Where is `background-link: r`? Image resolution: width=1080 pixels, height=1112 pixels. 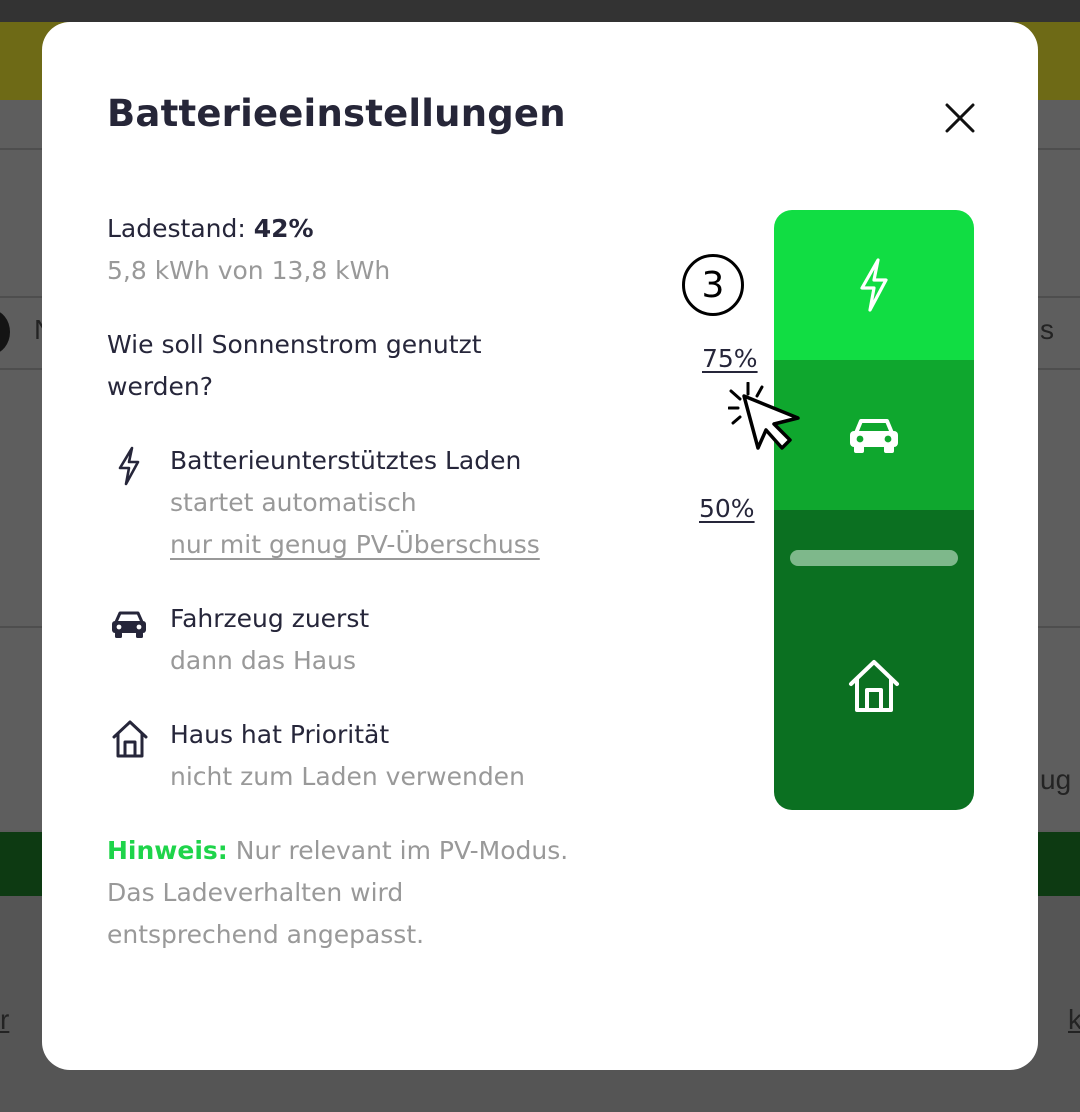 background-link: r is located at coordinates (4, 1020).